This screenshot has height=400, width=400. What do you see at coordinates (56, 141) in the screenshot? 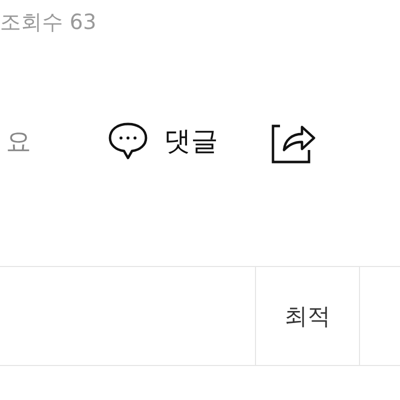
I see `action-label: 요` at bounding box center [56, 141].